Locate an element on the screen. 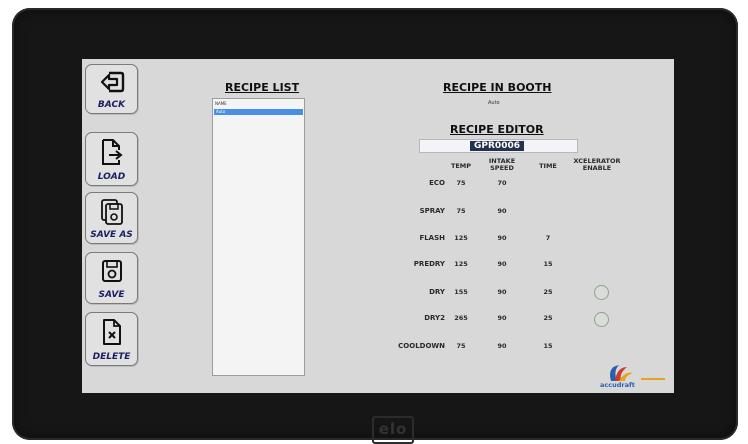 The width and height of the screenshot is (748, 444). row-label-flash: FLASH is located at coordinates (432, 238).